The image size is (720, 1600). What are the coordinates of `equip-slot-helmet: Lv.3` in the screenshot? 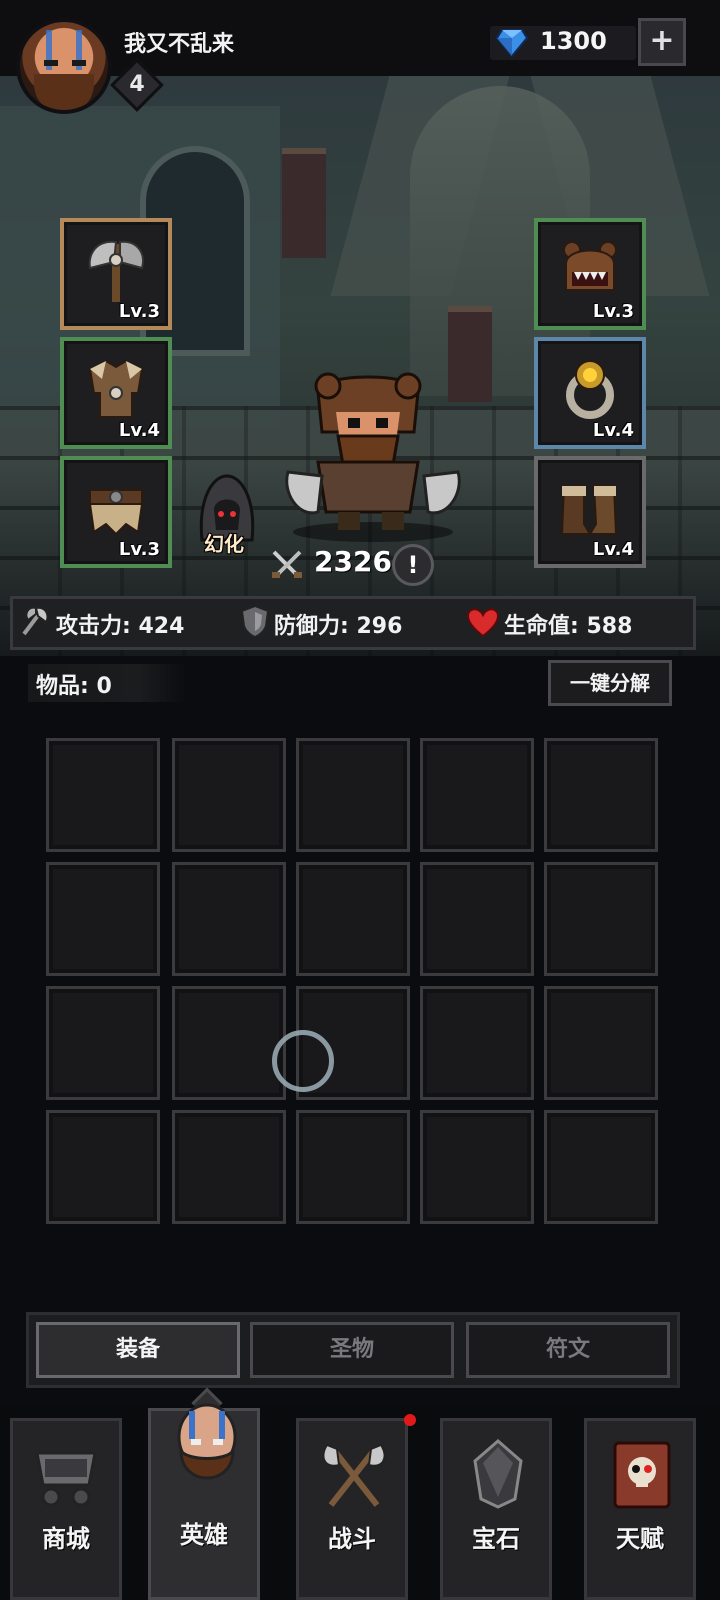 It's located at (590, 274).